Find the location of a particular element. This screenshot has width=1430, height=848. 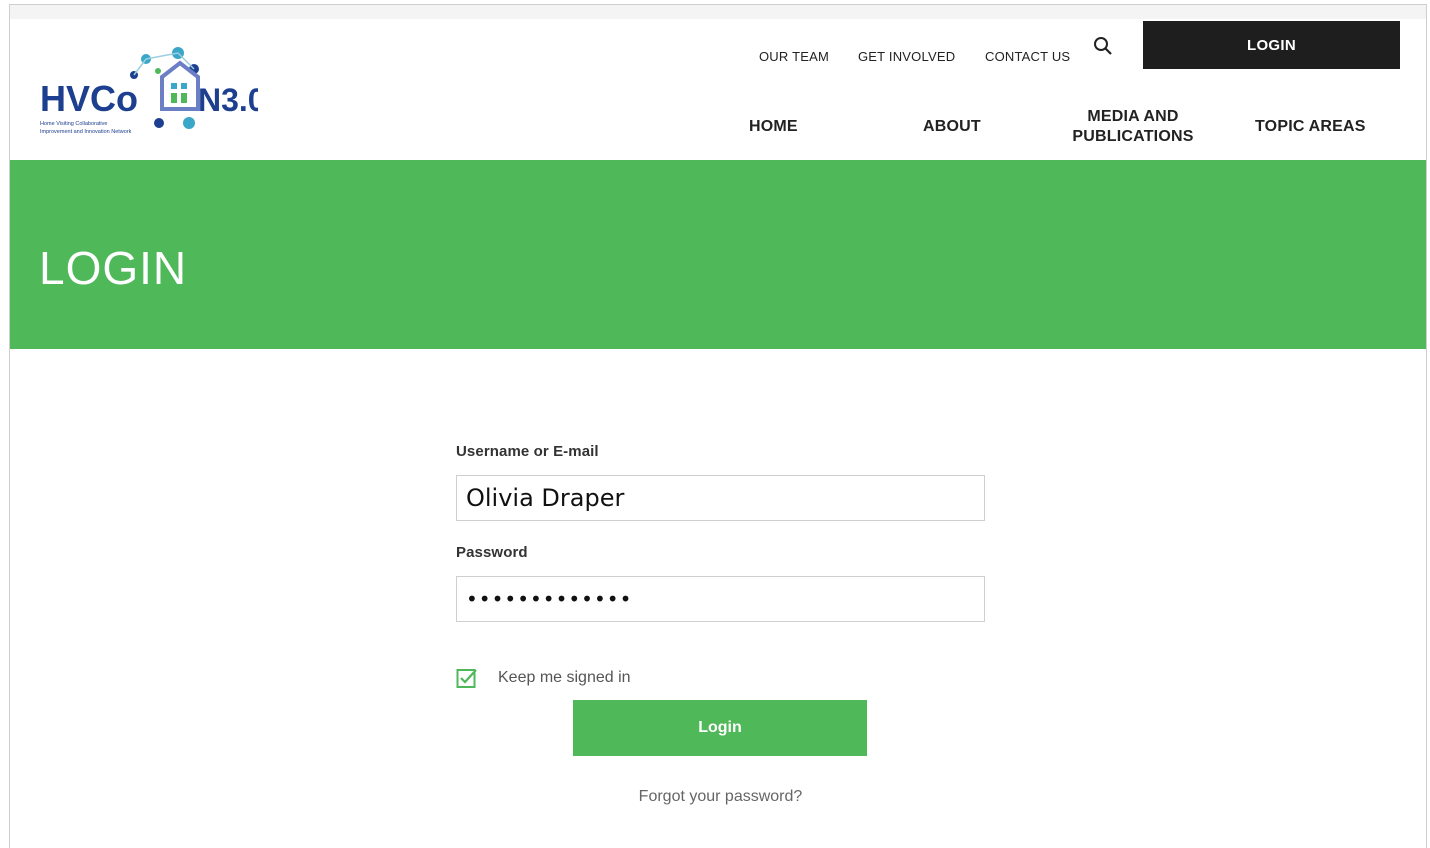

nav-topic-areas: TOPIC AREAS is located at coordinates (1310, 127).